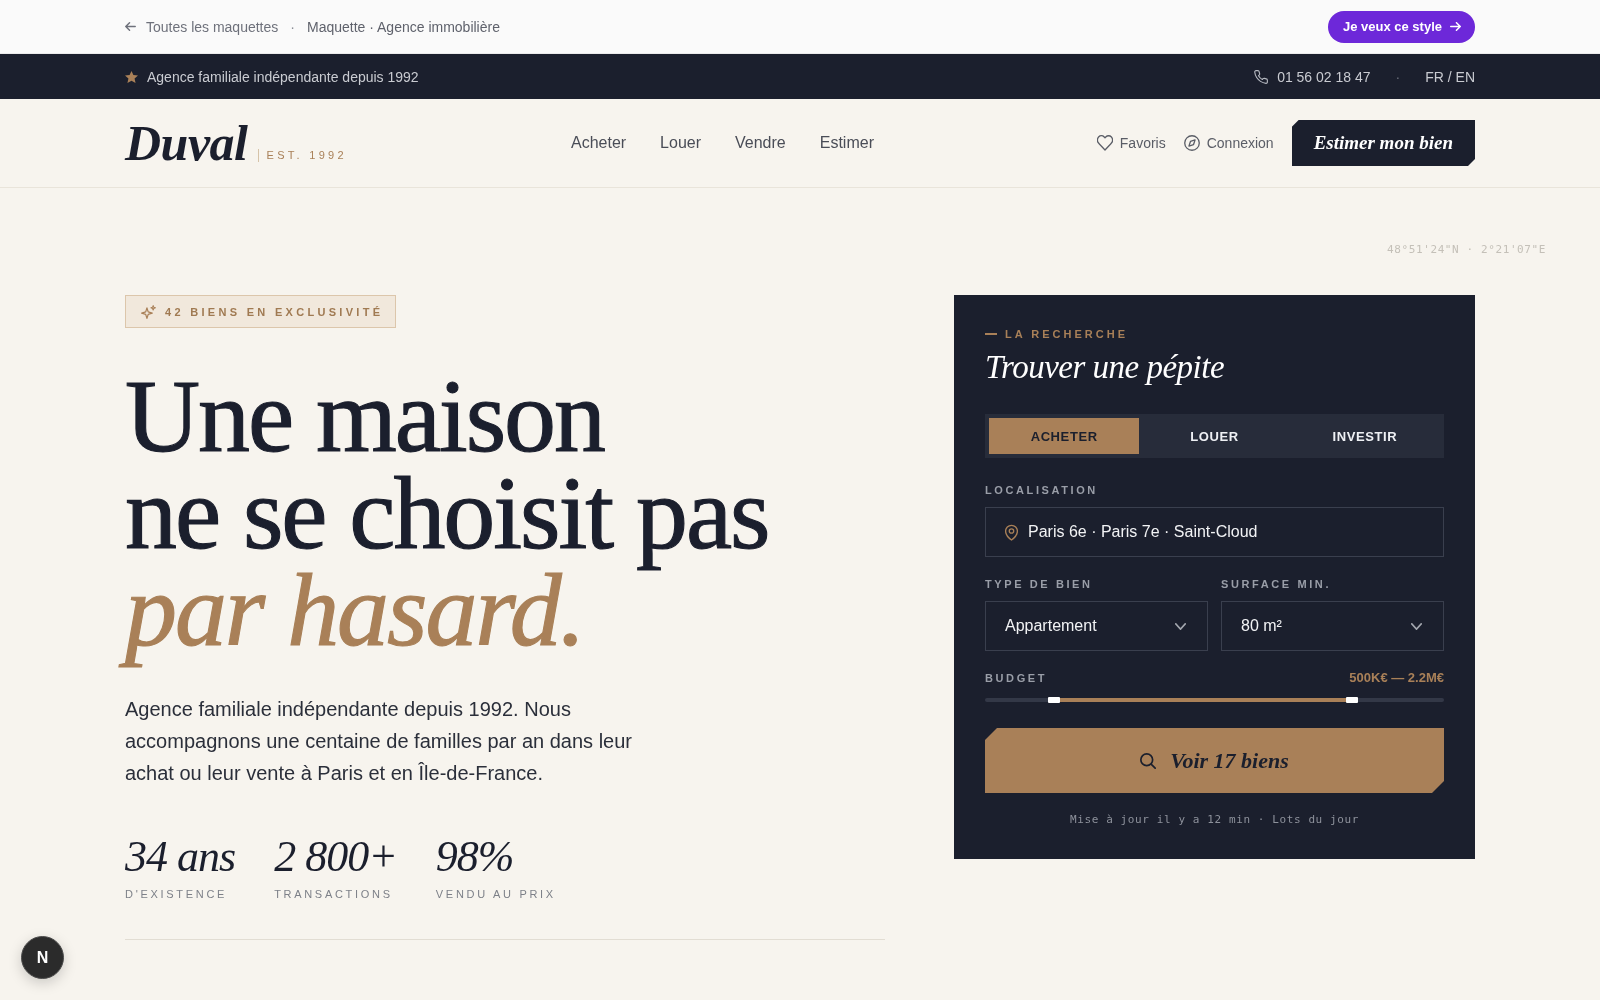 This screenshot has height=1000, width=1600. What do you see at coordinates (598, 143) in the screenshot?
I see `nav-link: Acheter` at bounding box center [598, 143].